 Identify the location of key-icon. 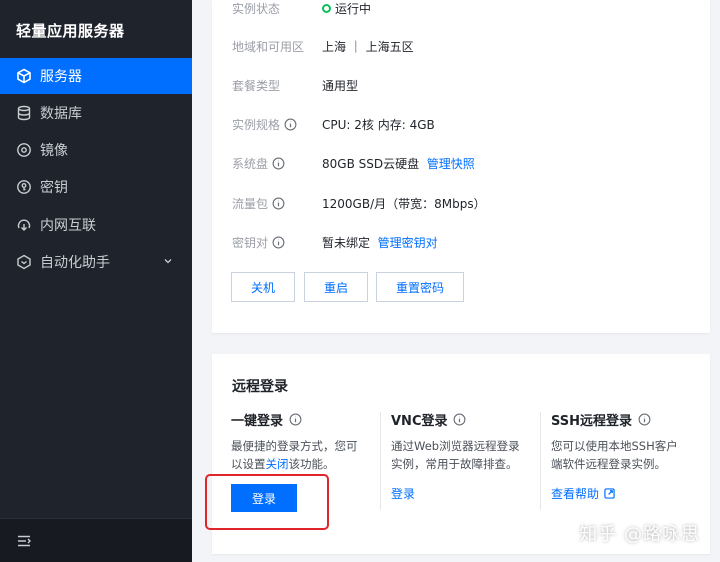
(24, 187).